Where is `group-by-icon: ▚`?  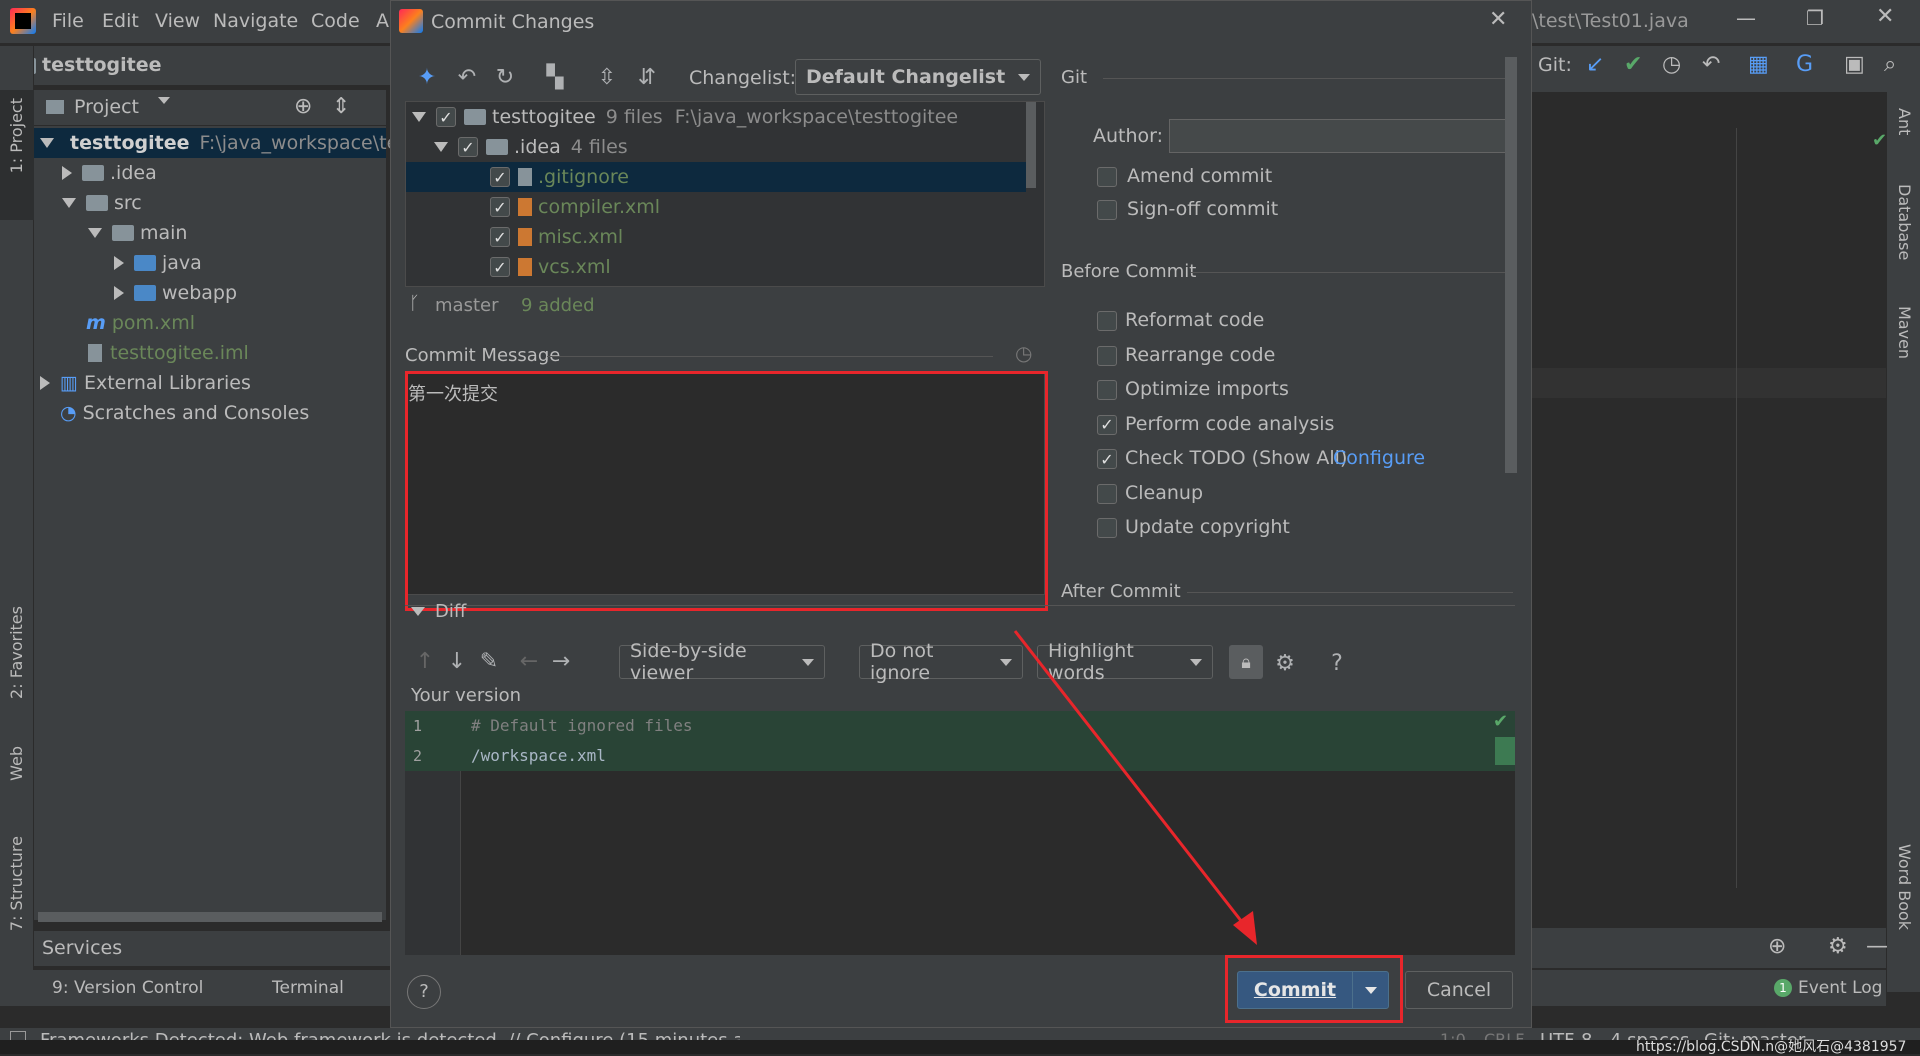
group-by-icon: ▚ is located at coordinates (555, 77).